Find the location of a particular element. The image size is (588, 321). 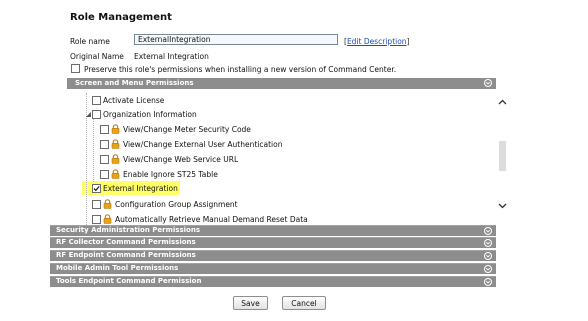

section-tools-endpoint: Tools Endpoint Command Permission is located at coordinates (273, 281).